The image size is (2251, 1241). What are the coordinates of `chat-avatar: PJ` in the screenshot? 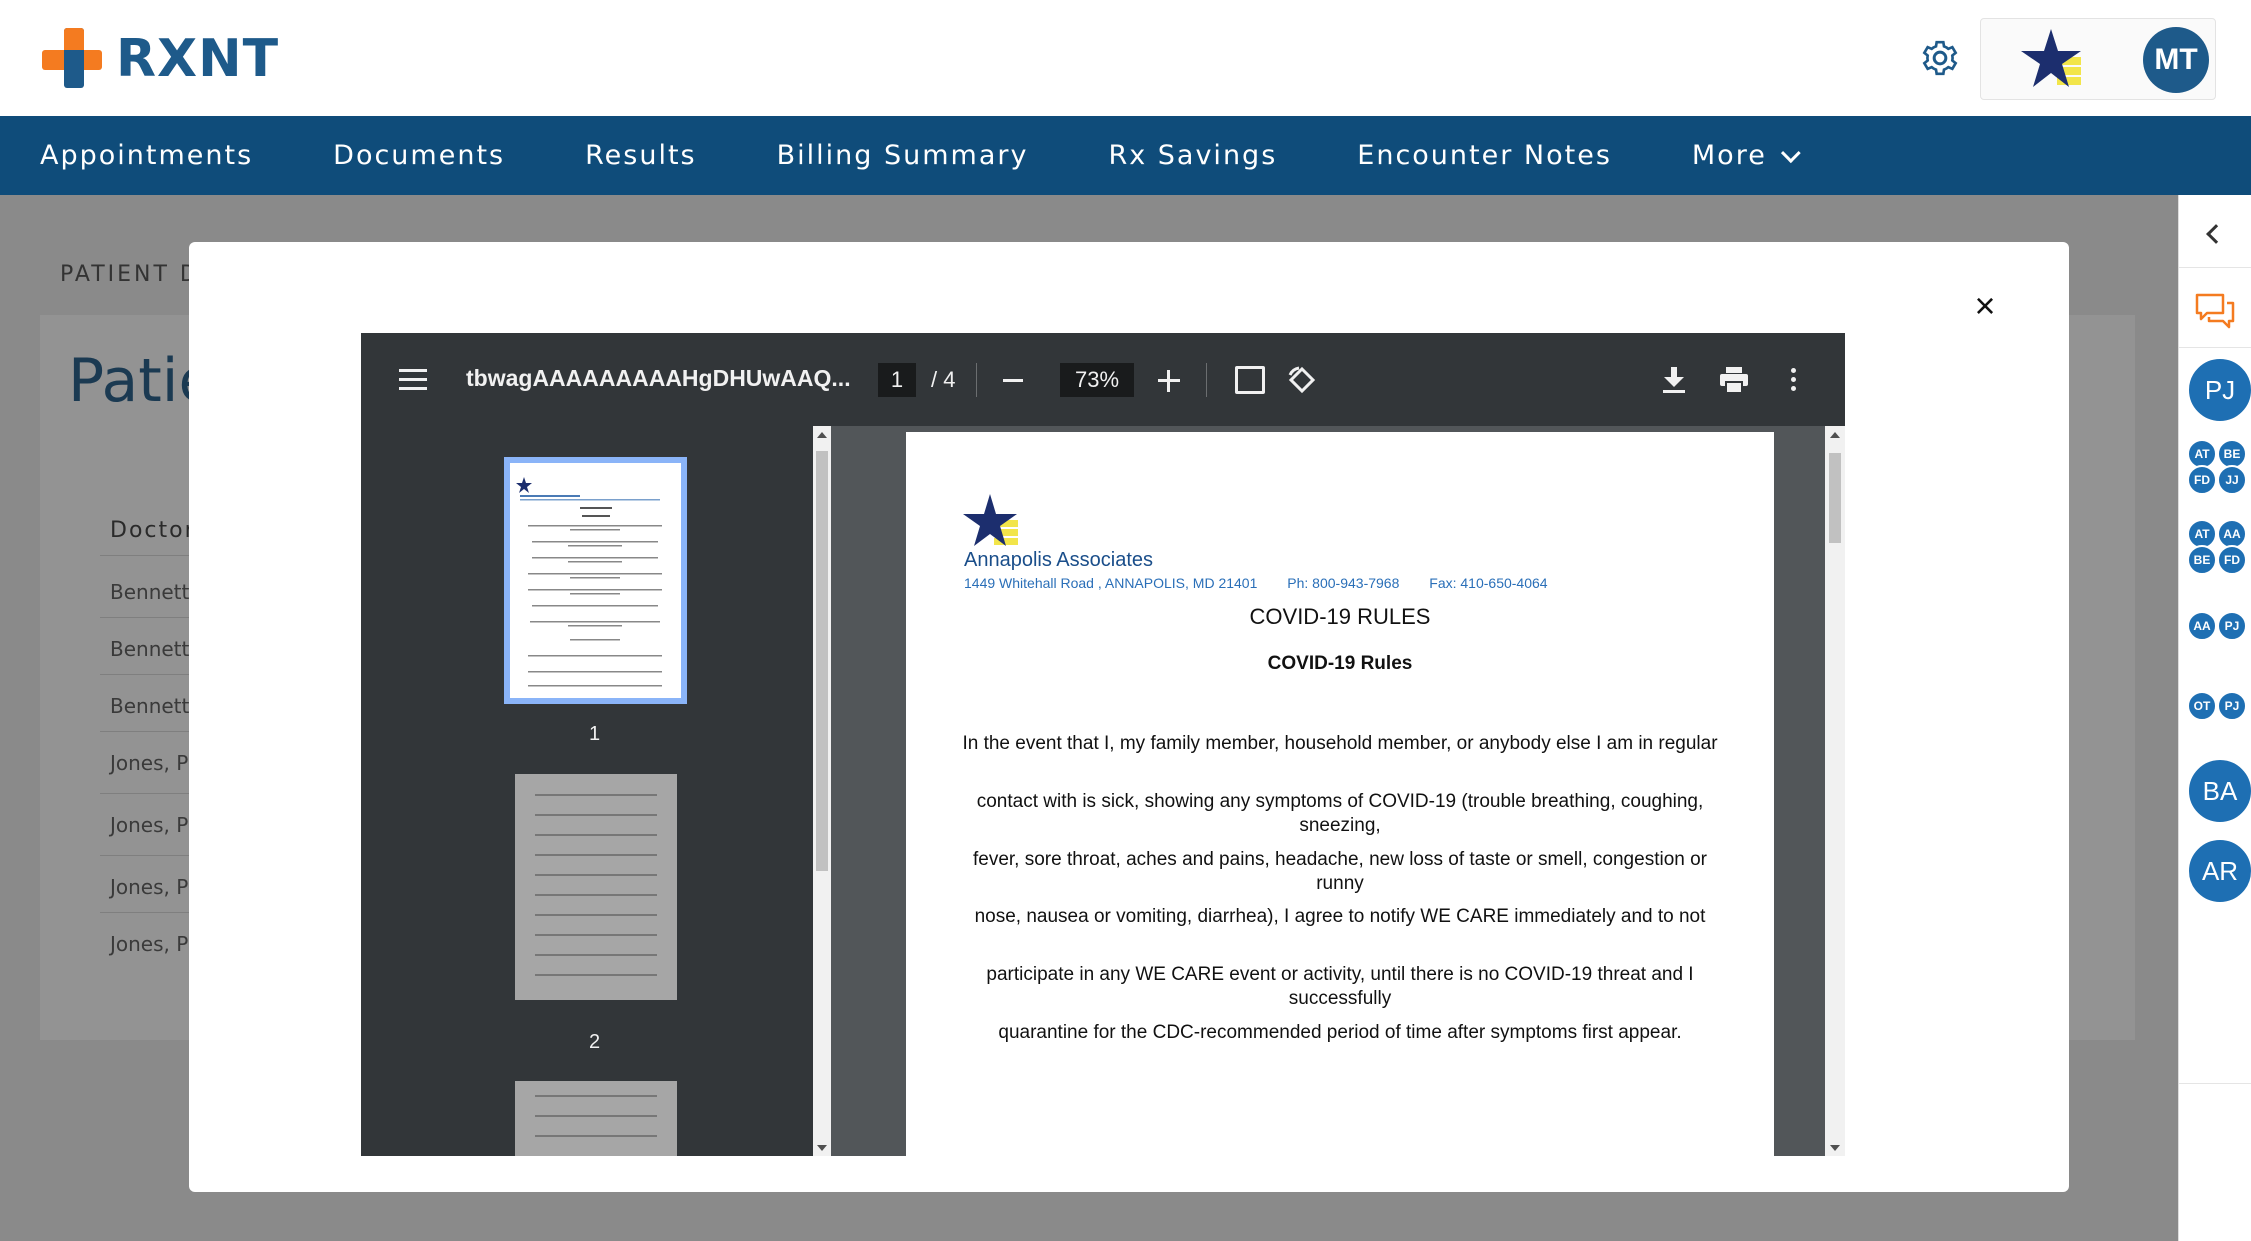 It's located at (2219, 390).